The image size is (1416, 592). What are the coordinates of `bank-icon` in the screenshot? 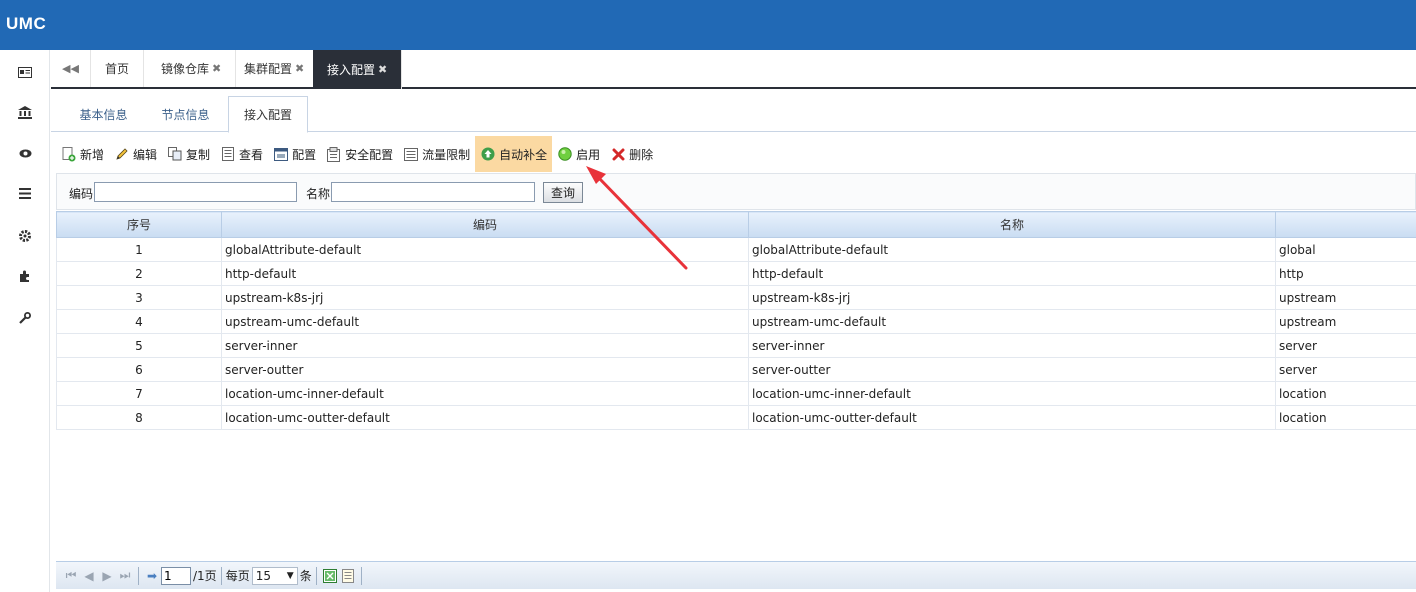 It's located at (25, 112).